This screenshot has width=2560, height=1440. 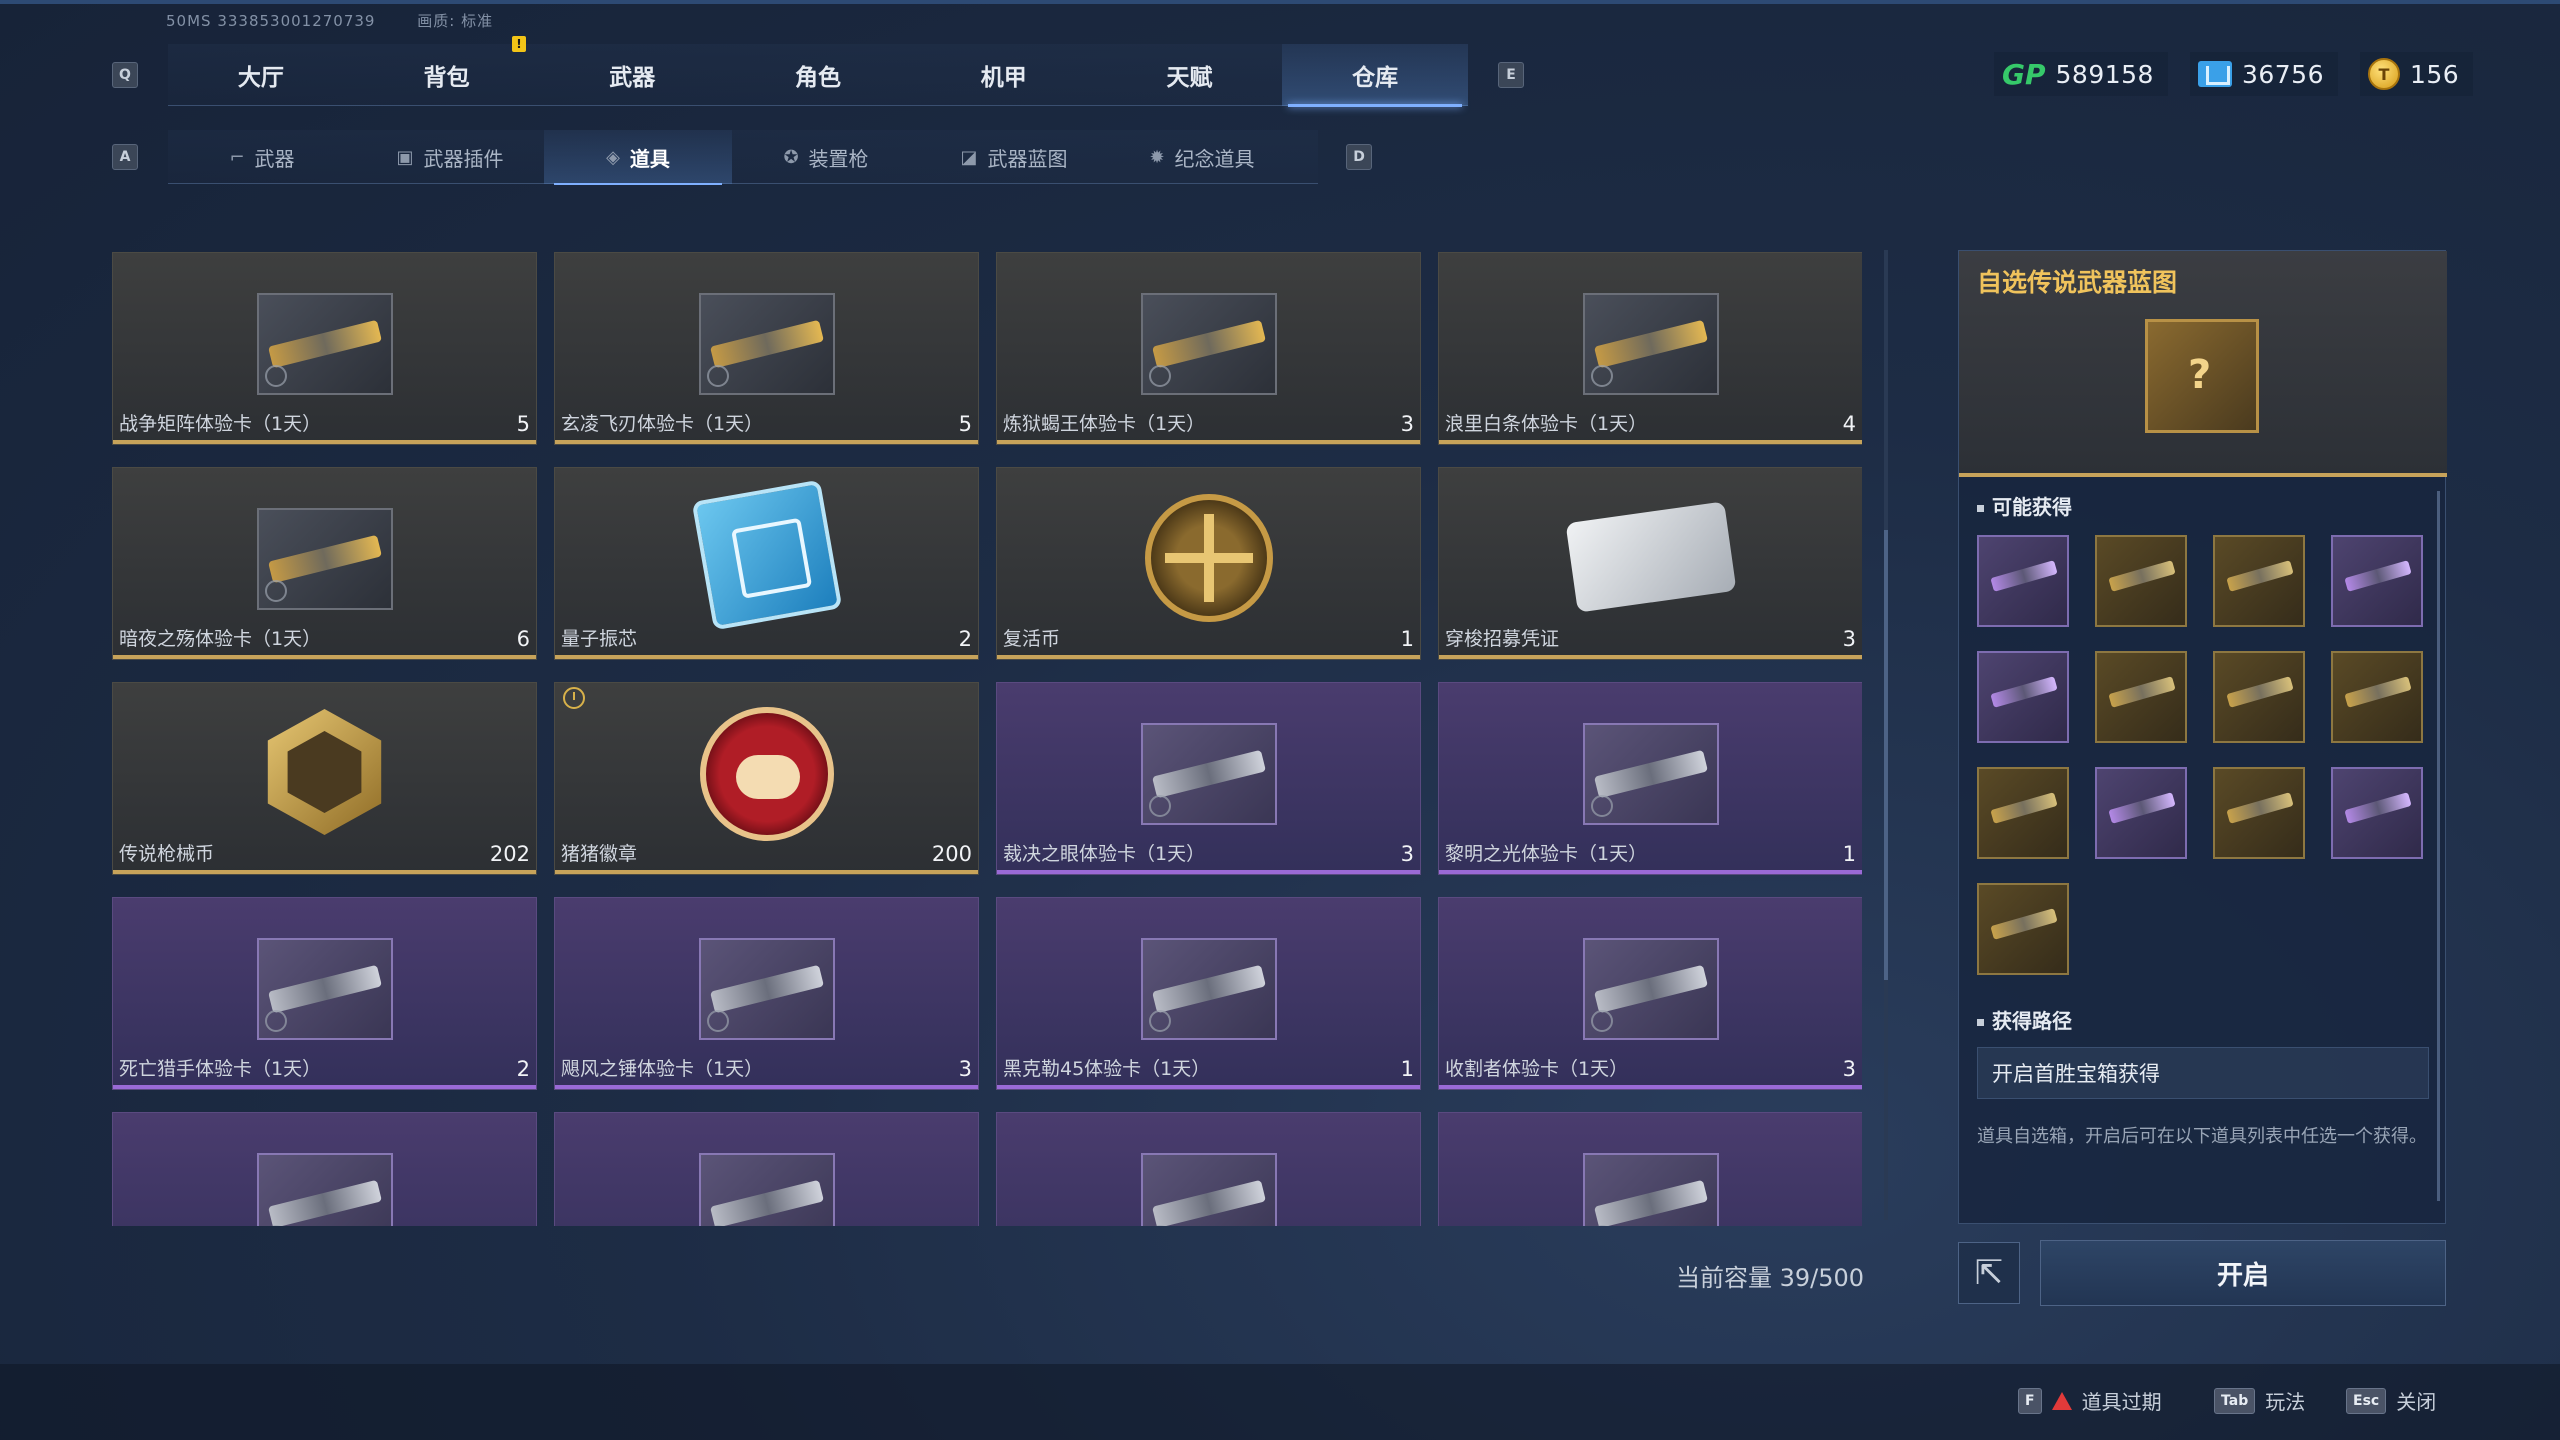 What do you see at coordinates (613, 157) in the screenshot?
I see `item-tag-icon: ◈` at bounding box center [613, 157].